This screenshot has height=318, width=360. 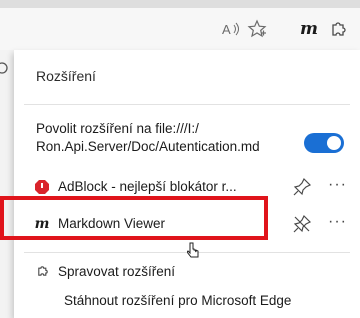 I want to click on markdown-icon: m, so click(x=309, y=29).